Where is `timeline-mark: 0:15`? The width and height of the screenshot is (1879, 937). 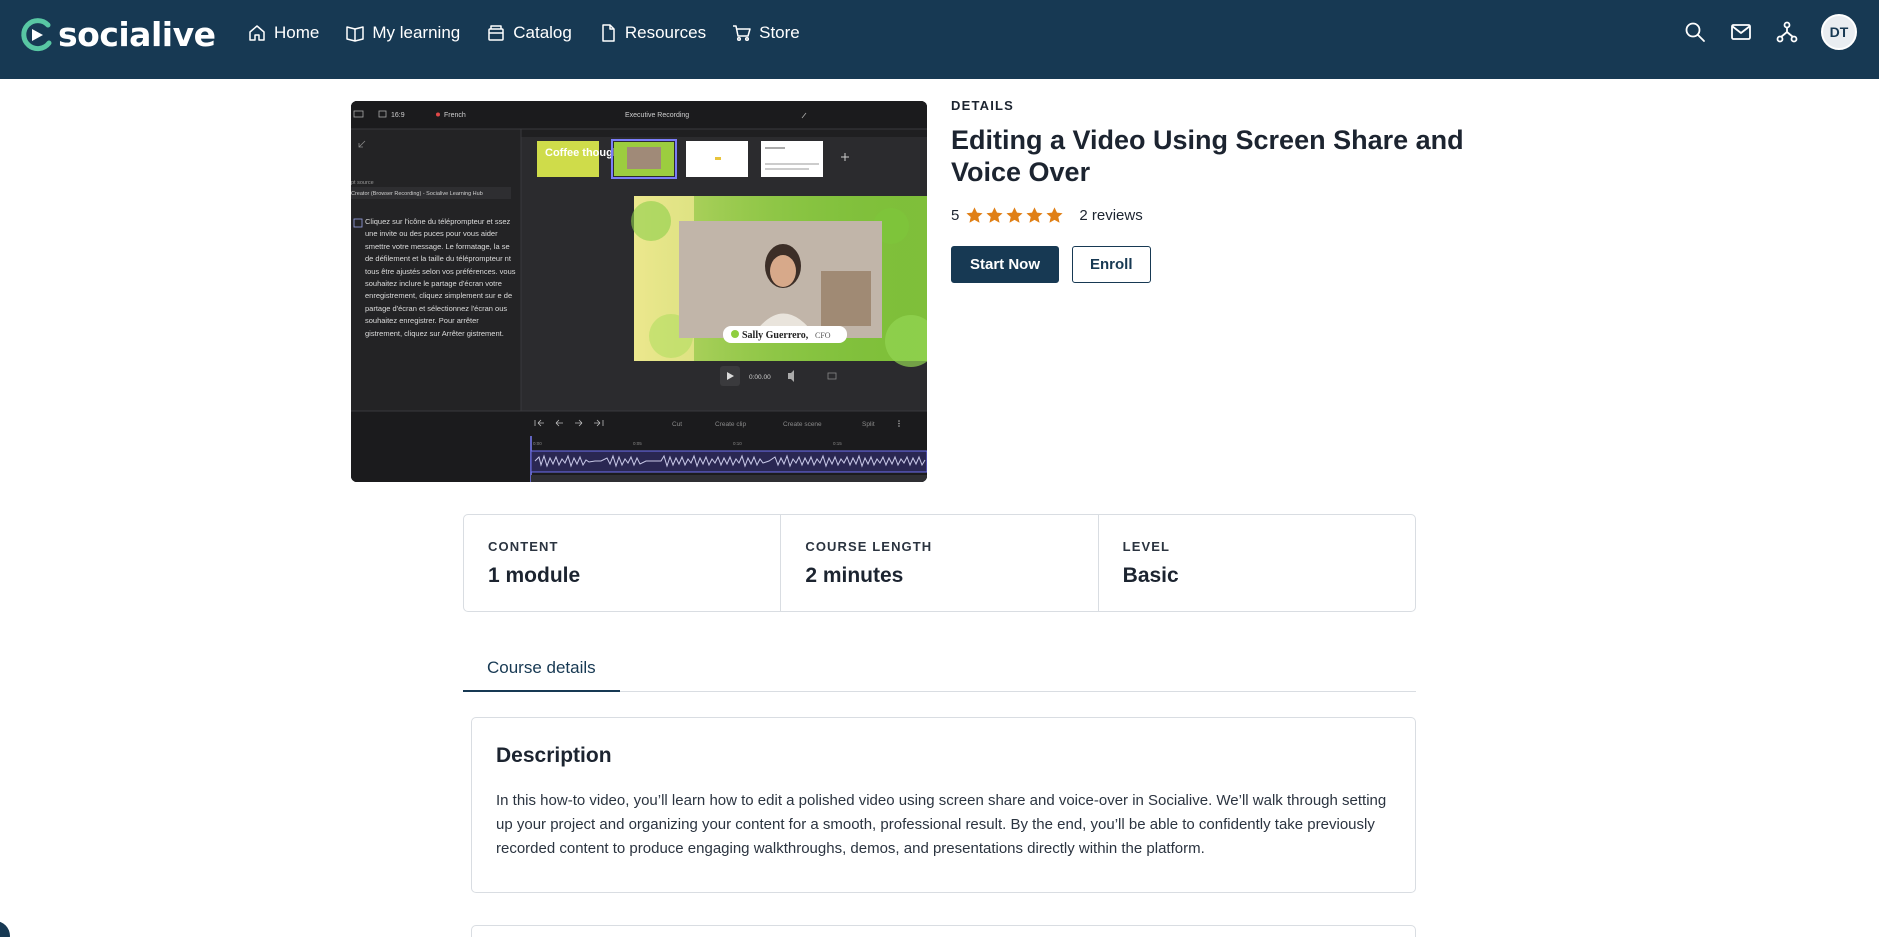
timeline-mark: 0:15 is located at coordinates (837, 443).